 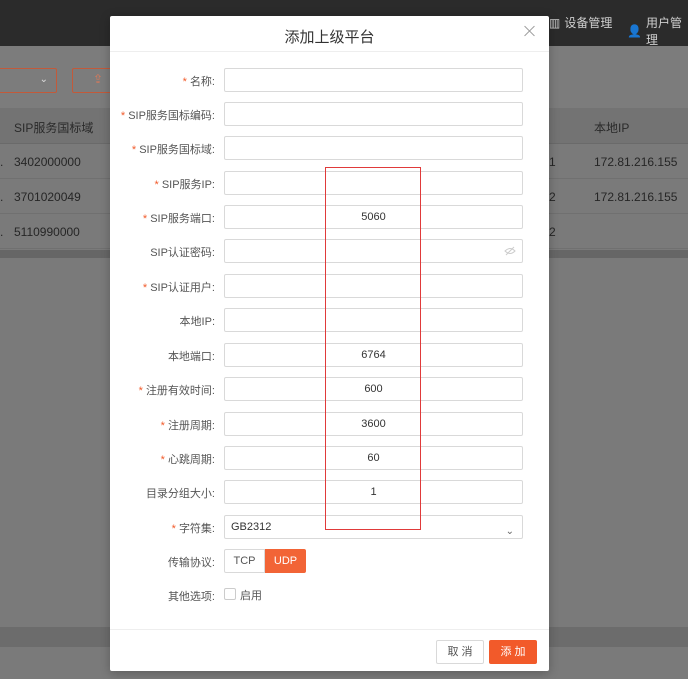 What do you see at coordinates (182, 253) in the screenshot?
I see `form-label: SIP认证密码:` at bounding box center [182, 253].